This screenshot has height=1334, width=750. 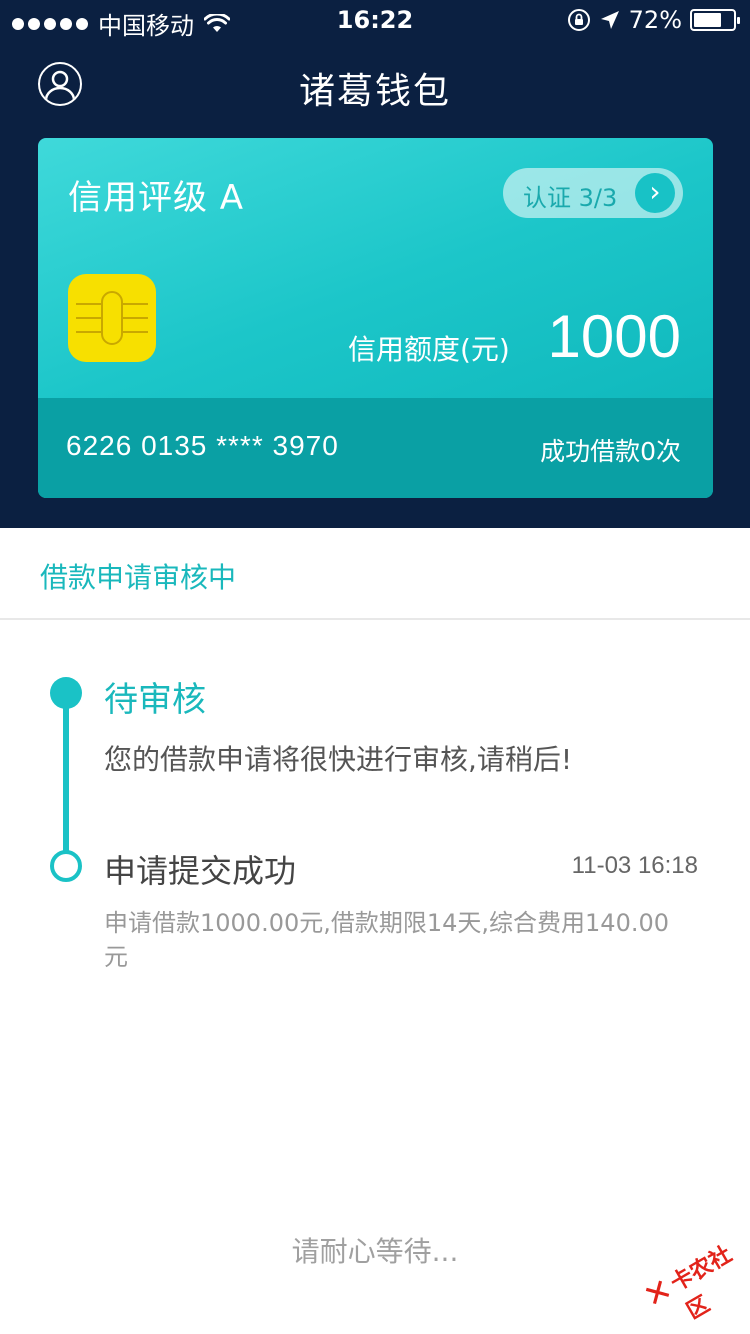 What do you see at coordinates (578, 20) in the screenshot?
I see `rotation-lock-icon` at bounding box center [578, 20].